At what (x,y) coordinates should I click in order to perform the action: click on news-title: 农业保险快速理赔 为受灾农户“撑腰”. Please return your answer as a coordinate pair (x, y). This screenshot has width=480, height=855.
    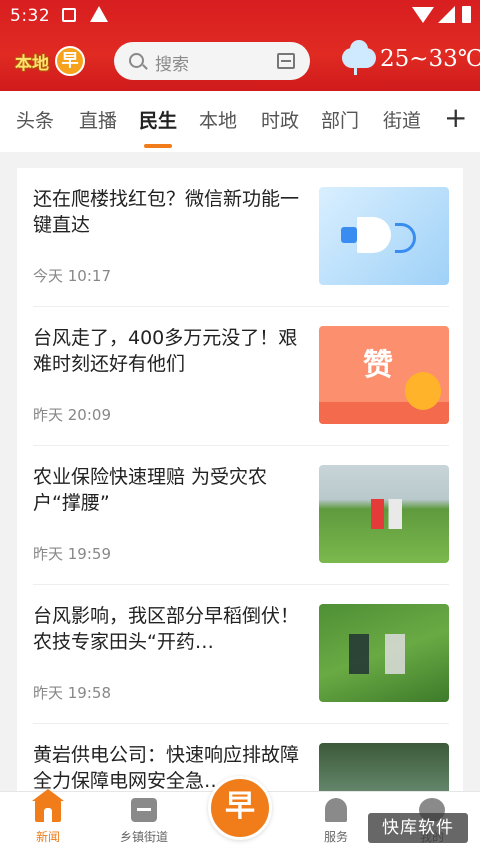
    Looking at the image, I should click on (150, 490).